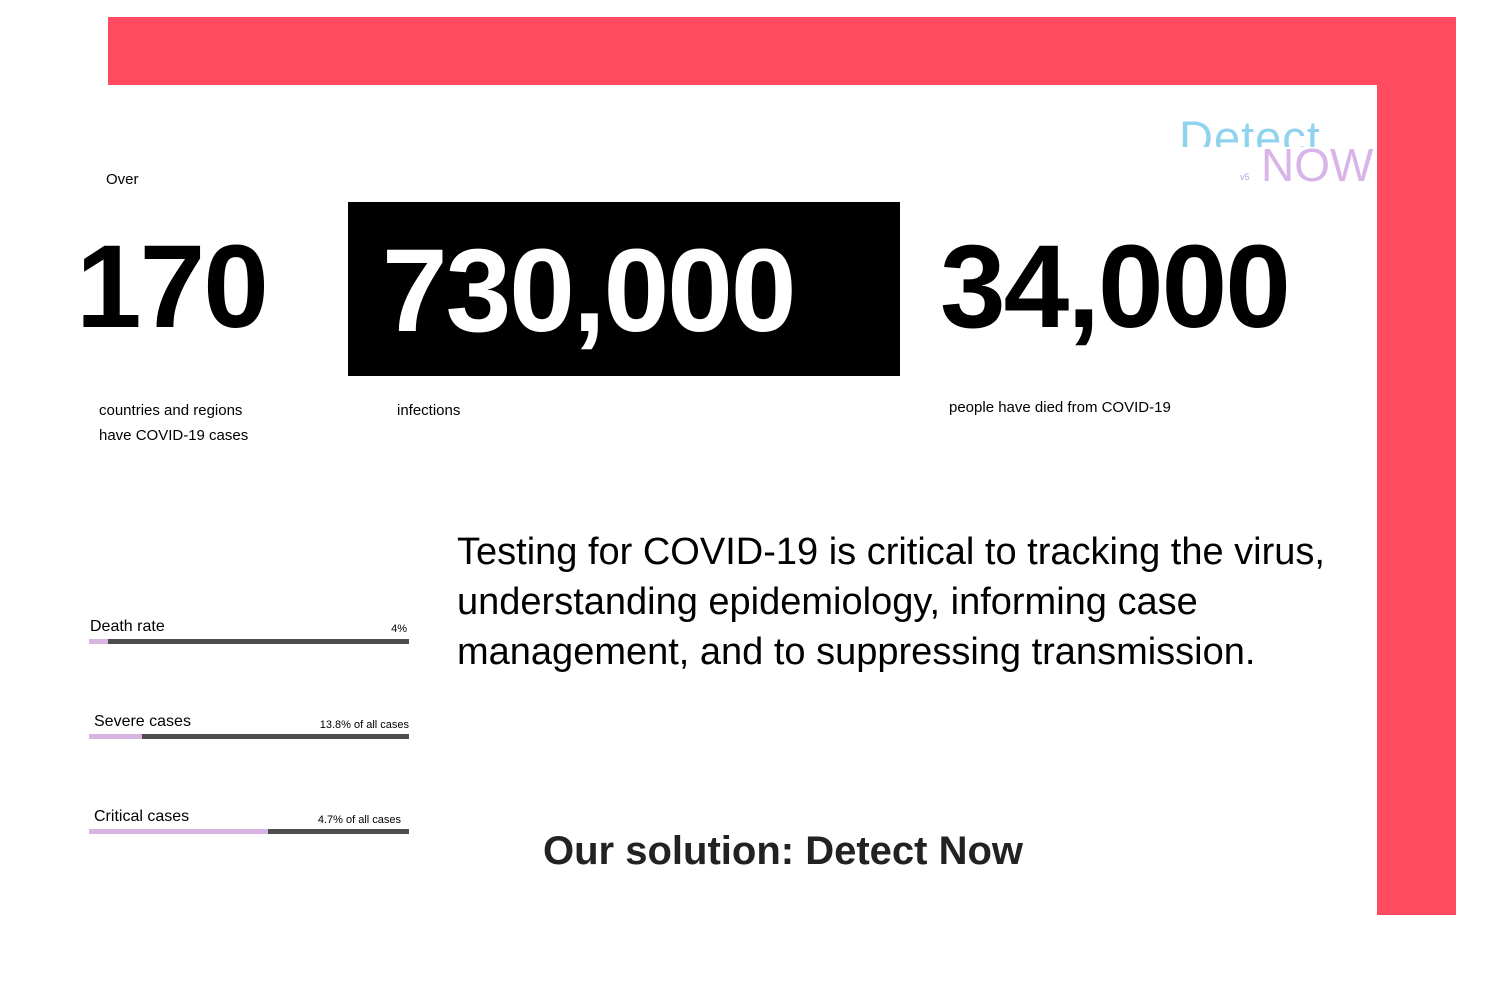 The height and width of the screenshot is (1000, 1500). Describe the element at coordinates (122, 179) in the screenshot. I see `countries-prefix: Over` at that location.